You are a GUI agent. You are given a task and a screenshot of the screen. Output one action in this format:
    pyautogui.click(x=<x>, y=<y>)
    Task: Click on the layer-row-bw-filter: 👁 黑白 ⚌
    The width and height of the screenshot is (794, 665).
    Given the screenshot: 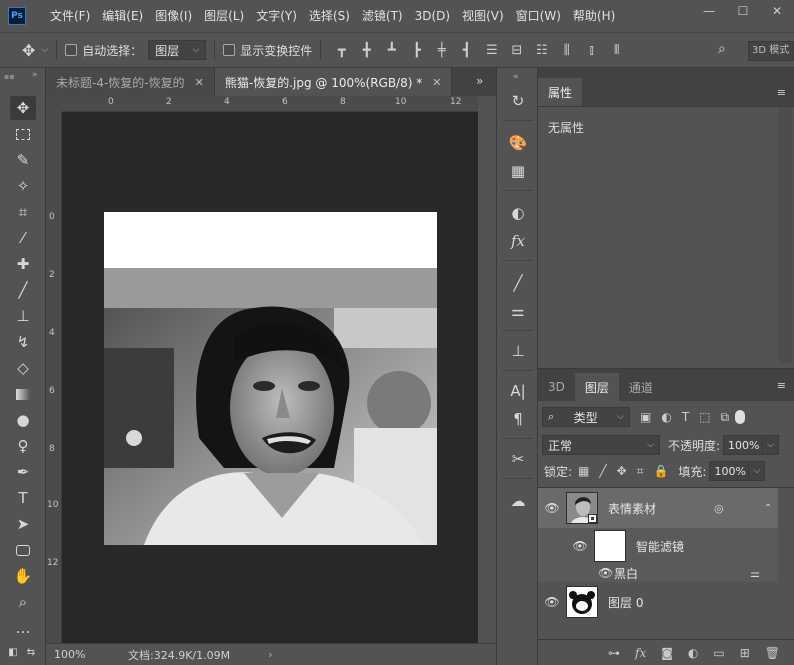 What is the action you would take?
    pyautogui.click(x=658, y=573)
    